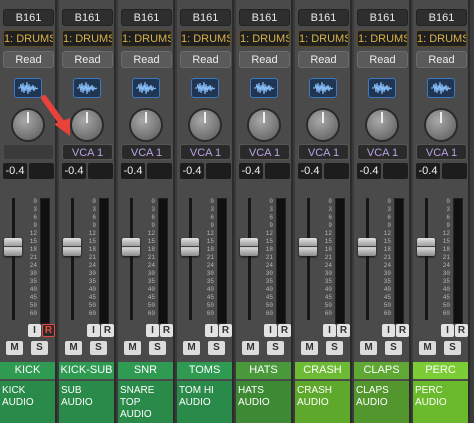  I want to click on channel-name-label: PERC, so click(440, 370).